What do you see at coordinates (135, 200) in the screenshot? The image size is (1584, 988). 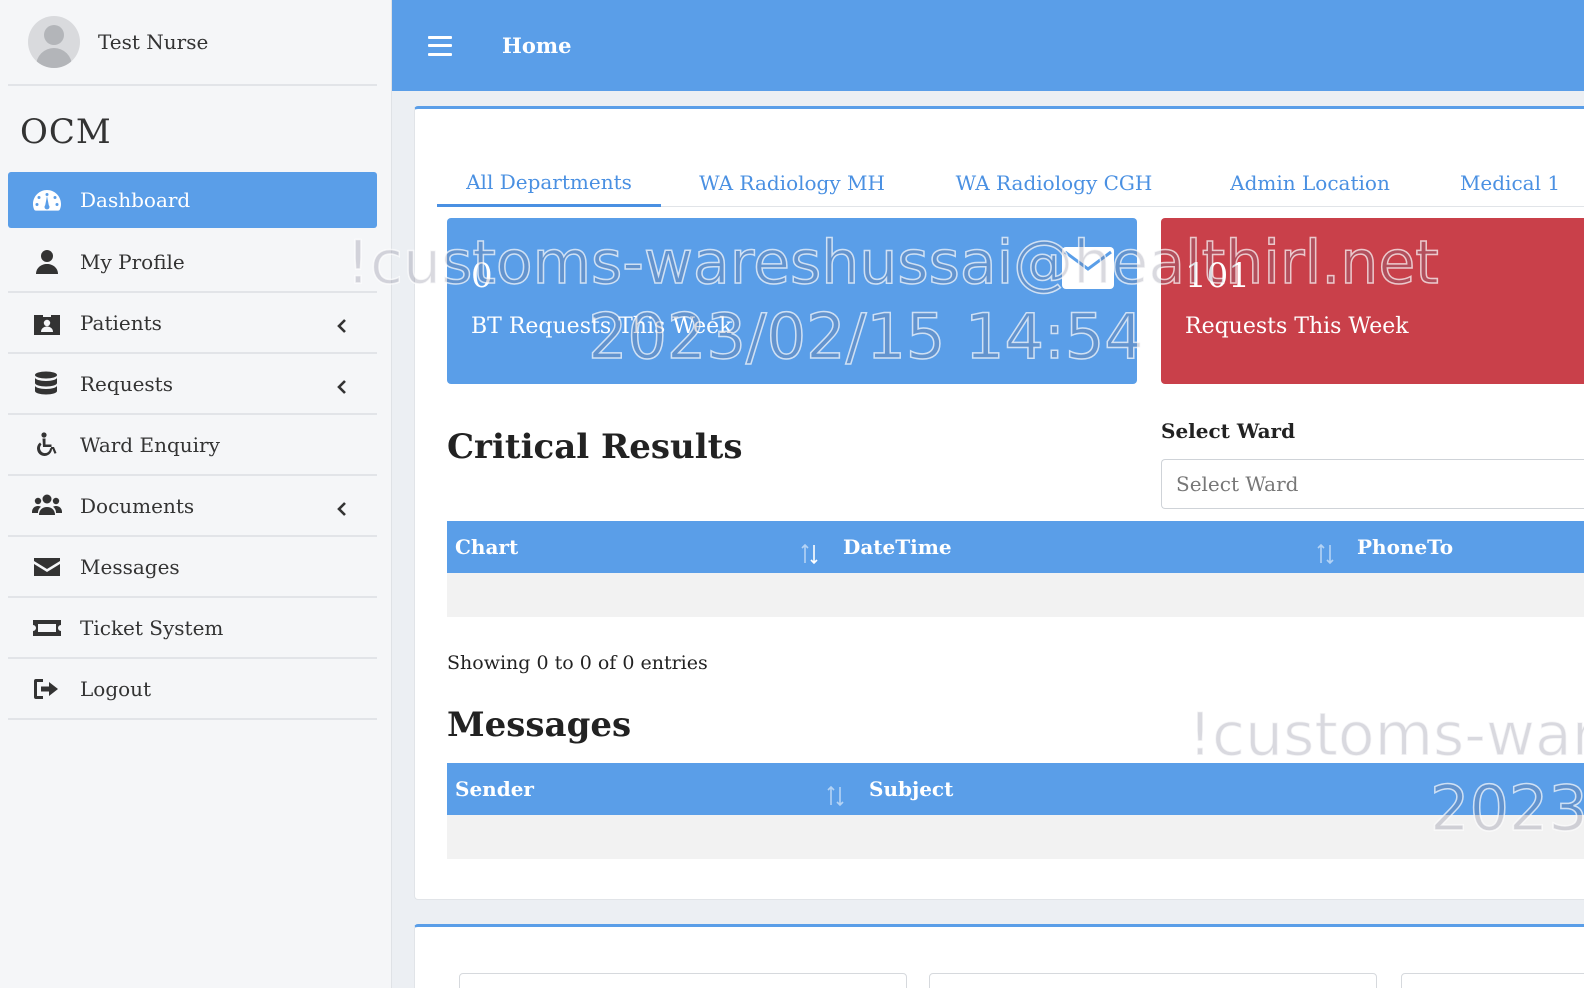 I see `sidebar-item-label: Dashboard` at bounding box center [135, 200].